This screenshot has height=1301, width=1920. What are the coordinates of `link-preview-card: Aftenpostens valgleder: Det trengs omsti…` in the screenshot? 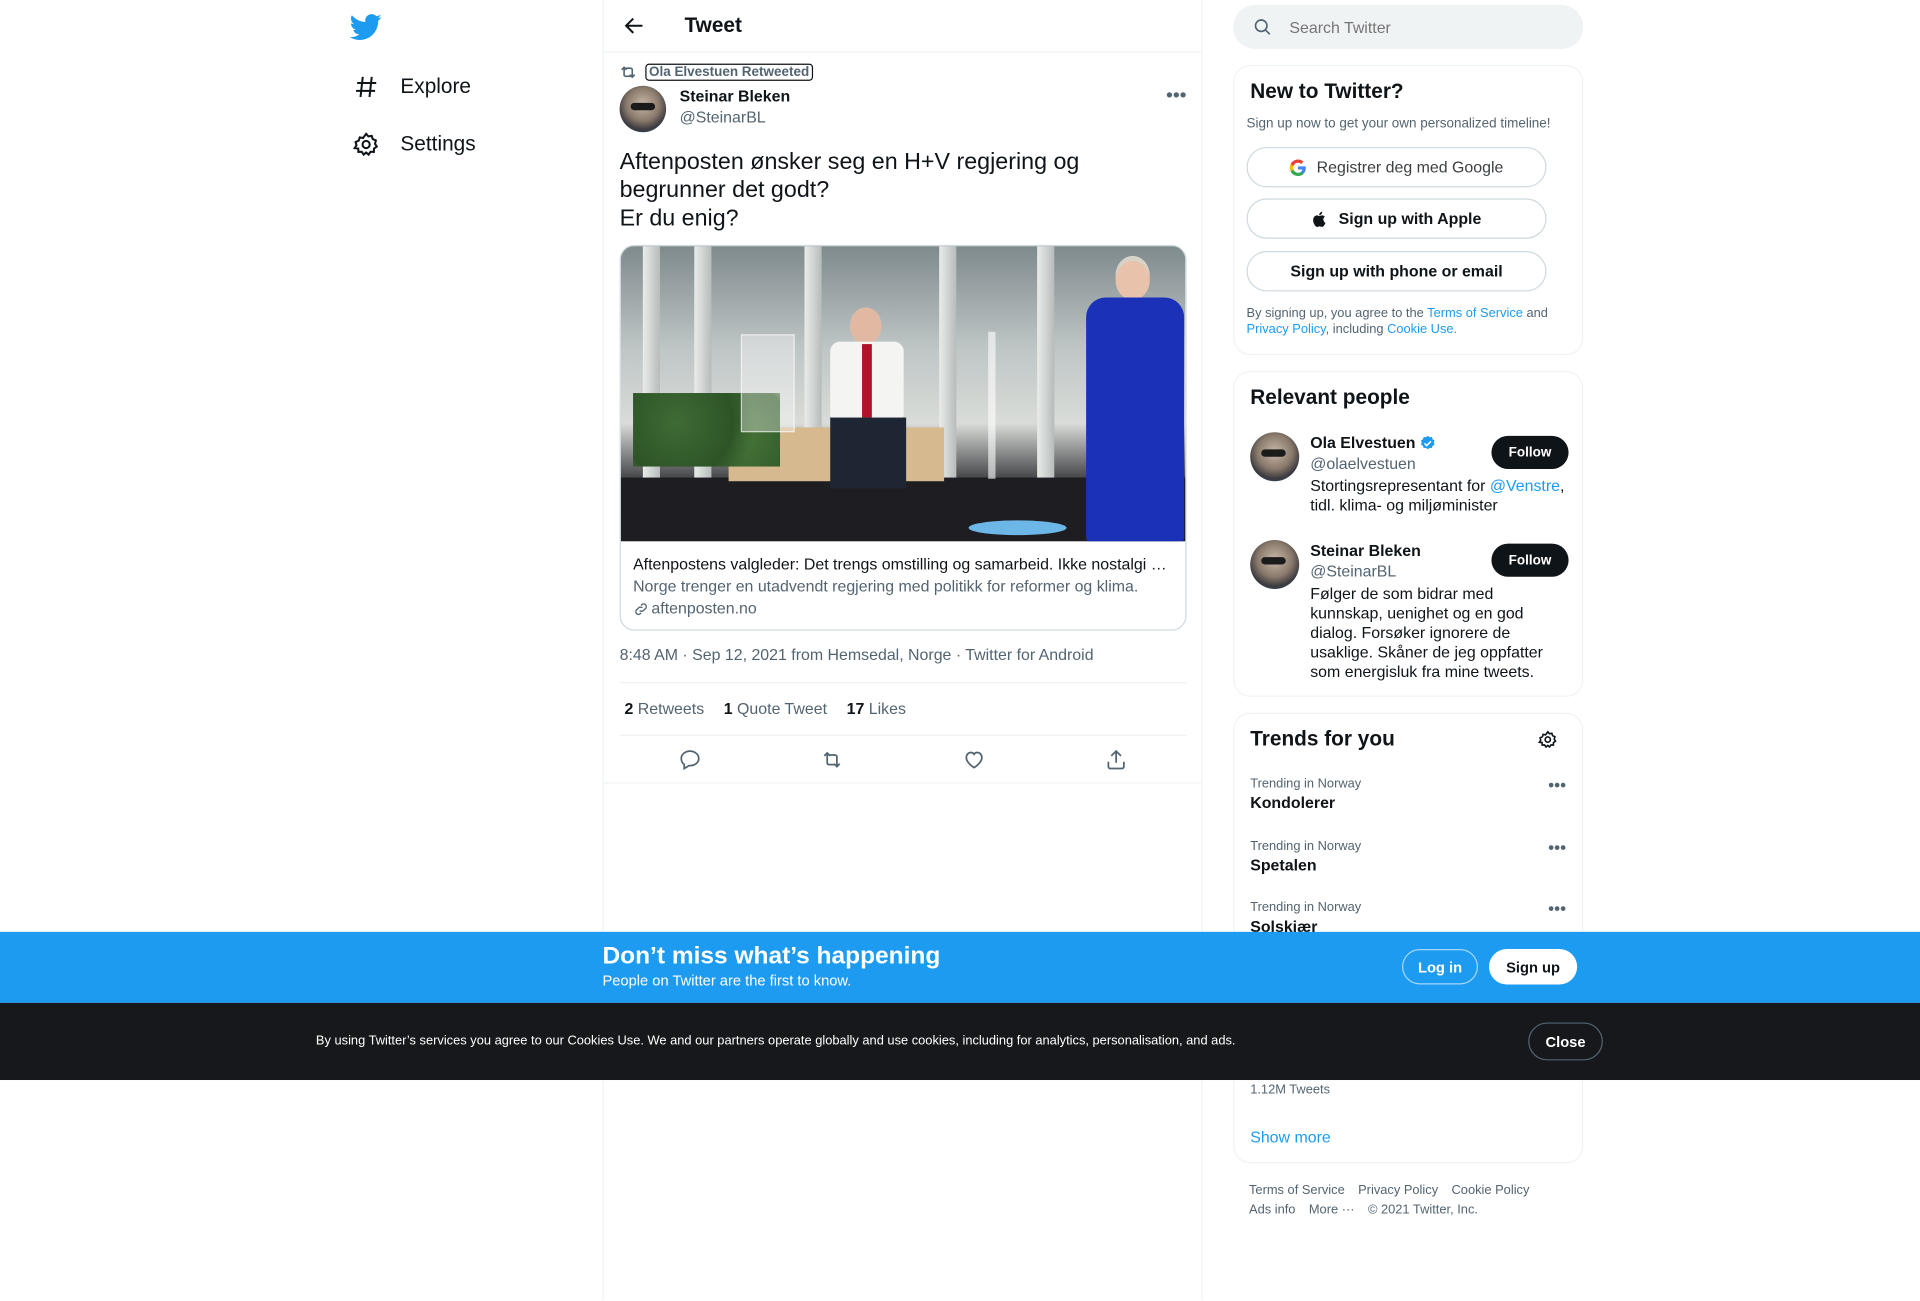 It's located at (903, 437).